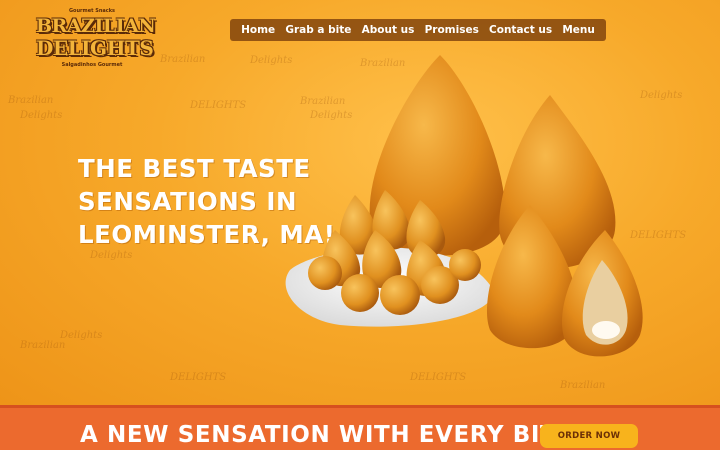 Image resolution: width=720 pixels, height=450 pixels. What do you see at coordinates (326, 435) in the screenshot?
I see `promo-tagline: A NEW SENSATION WITH EVERY BITE` at bounding box center [326, 435].